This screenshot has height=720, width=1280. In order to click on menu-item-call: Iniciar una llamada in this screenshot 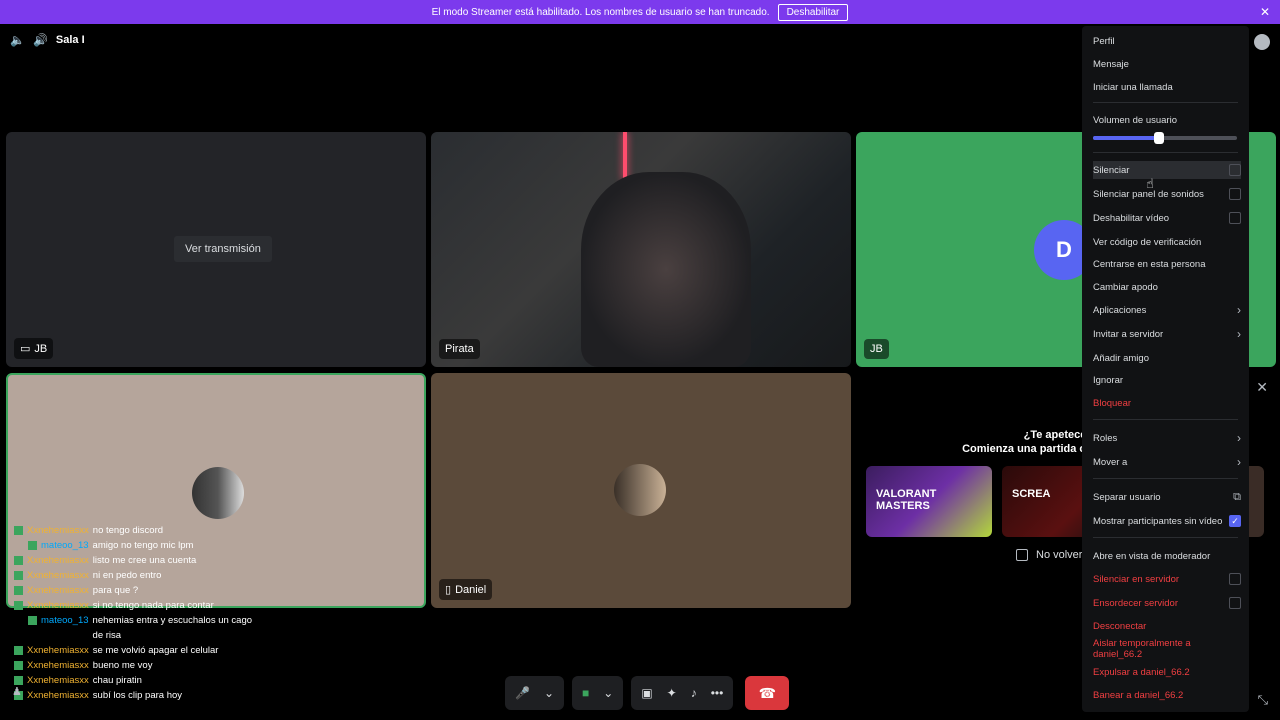, I will do `click(1167, 87)`.